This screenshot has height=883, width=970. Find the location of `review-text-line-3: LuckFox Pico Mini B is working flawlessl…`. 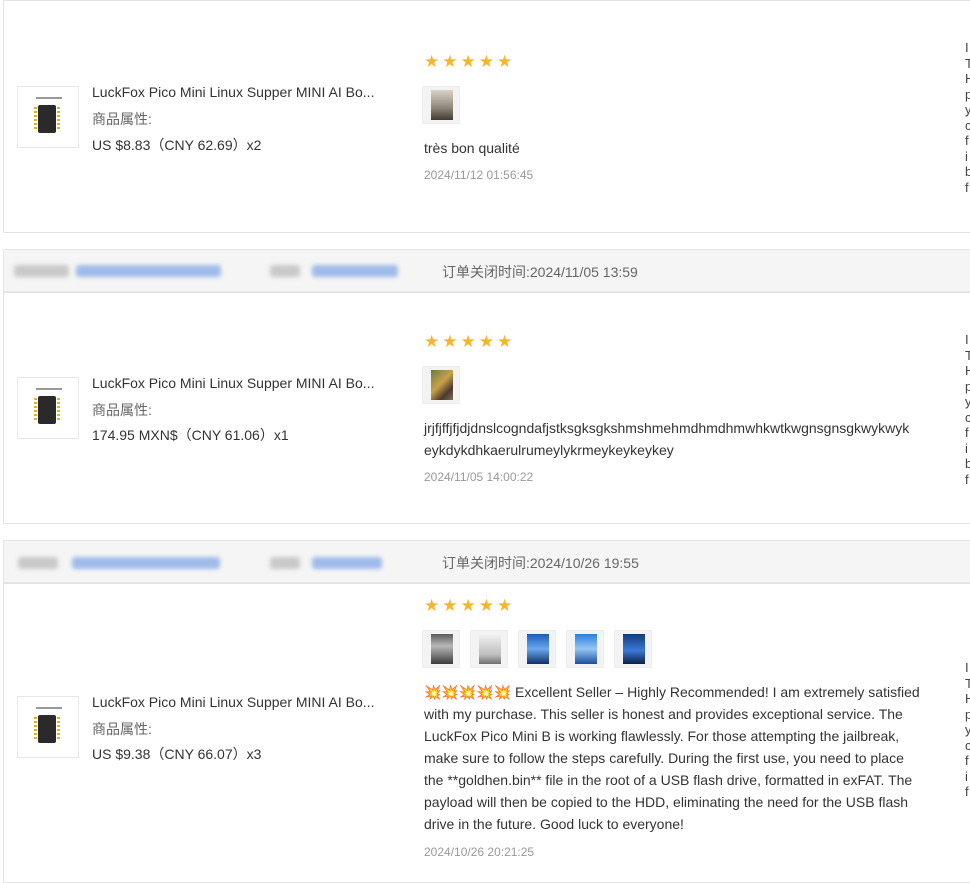

review-text-line-3: LuckFox Pico Mini B is working flawlessl… is located at coordinates (662, 736).